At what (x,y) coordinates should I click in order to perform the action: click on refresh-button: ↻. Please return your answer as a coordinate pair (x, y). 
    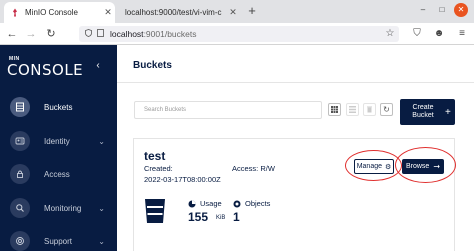
    Looking at the image, I should click on (386, 109).